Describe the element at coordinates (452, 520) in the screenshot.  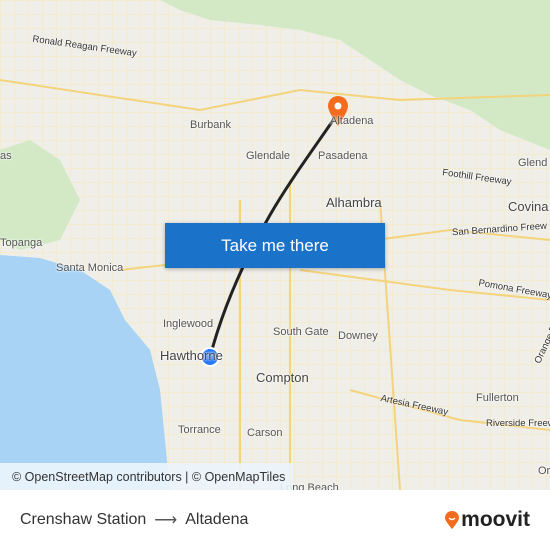
I see `moovit-pin-icon` at that location.